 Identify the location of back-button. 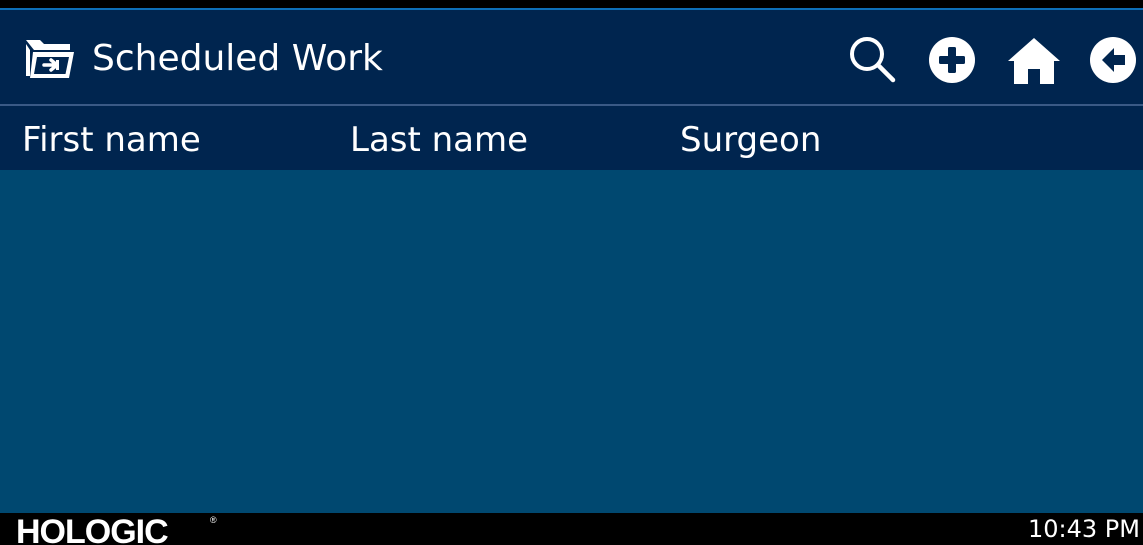
(1113, 60).